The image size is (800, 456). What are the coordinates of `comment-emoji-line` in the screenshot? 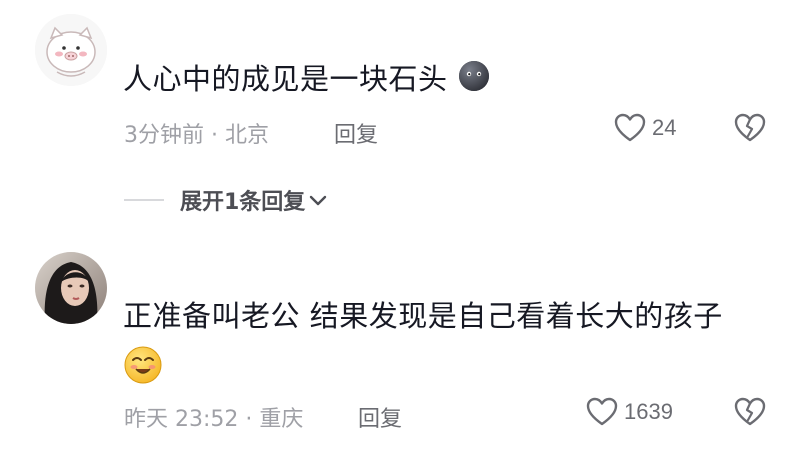 It's located at (143, 370).